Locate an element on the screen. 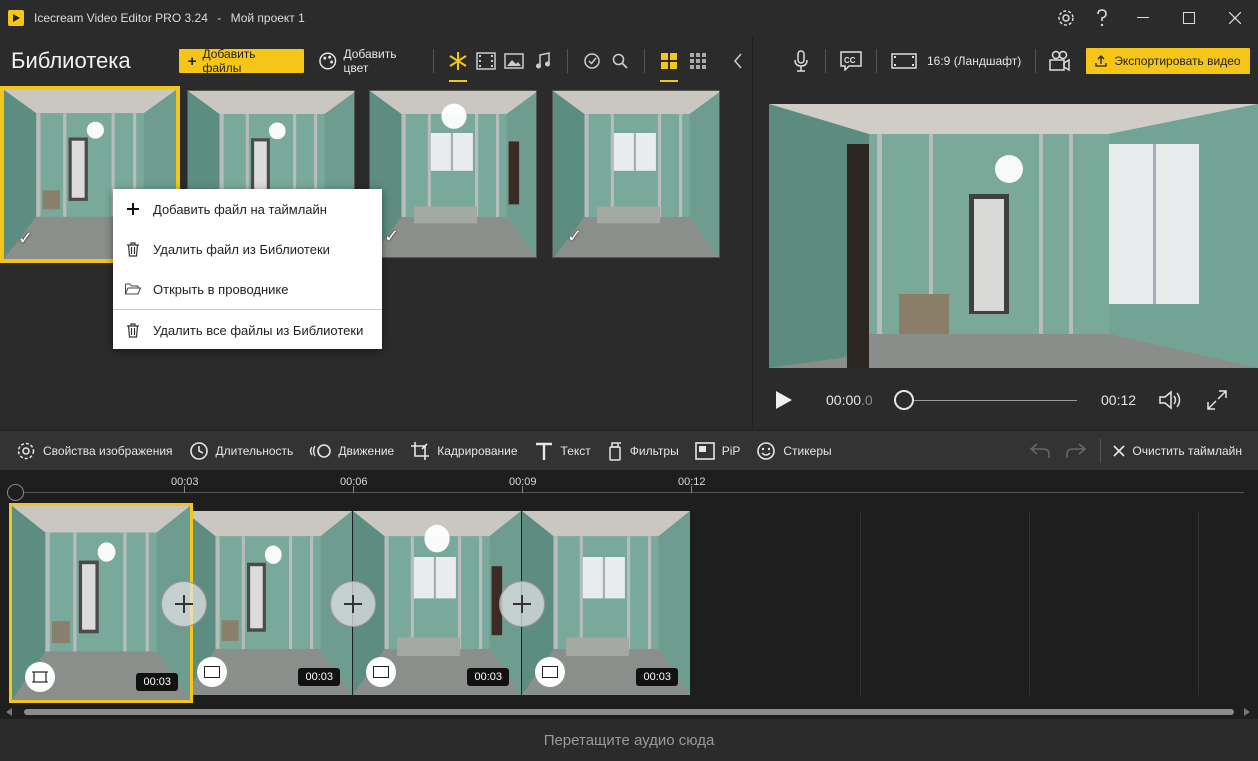 The height and width of the screenshot is (761, 1258). plus-icon: + is located at coordinates (192, 61).